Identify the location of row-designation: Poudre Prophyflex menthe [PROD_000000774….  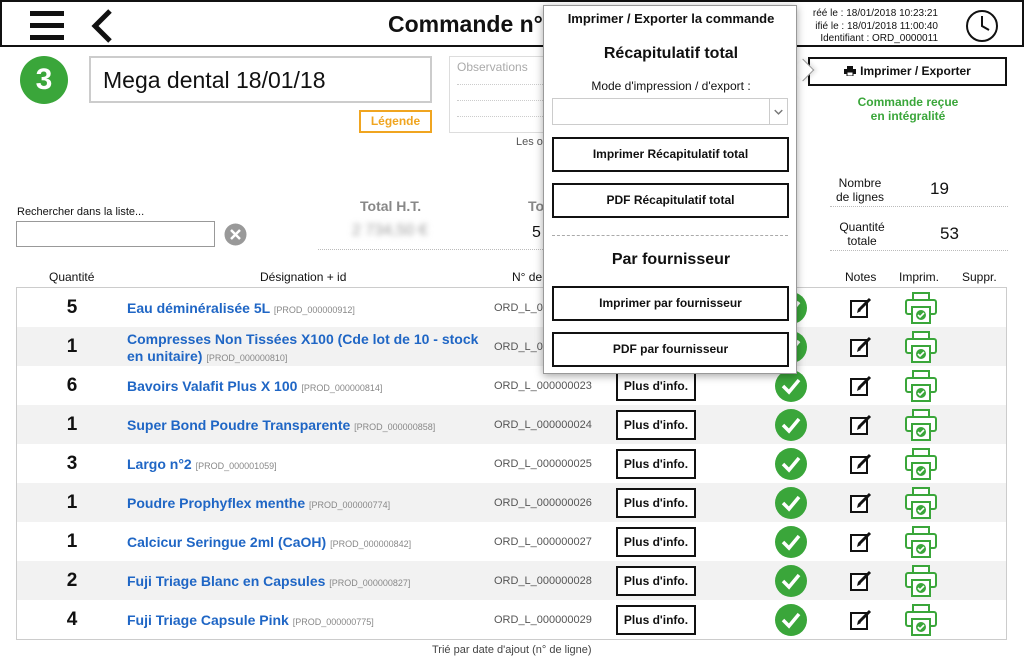
(312, 504).